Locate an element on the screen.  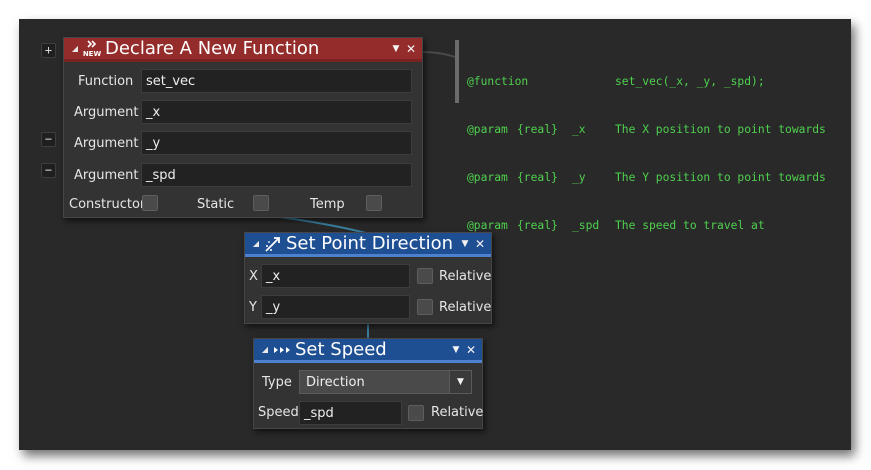
type-select: Direction ▼ is located at coordinates (385, 382).